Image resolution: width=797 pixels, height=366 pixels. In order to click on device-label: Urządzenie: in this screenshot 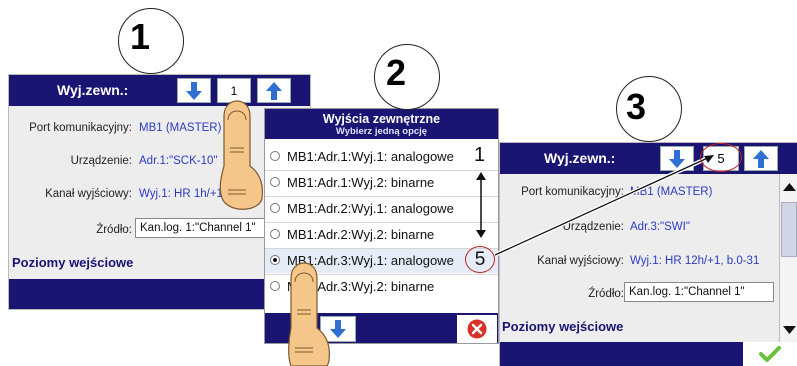, I will do `click(101, 161)`.